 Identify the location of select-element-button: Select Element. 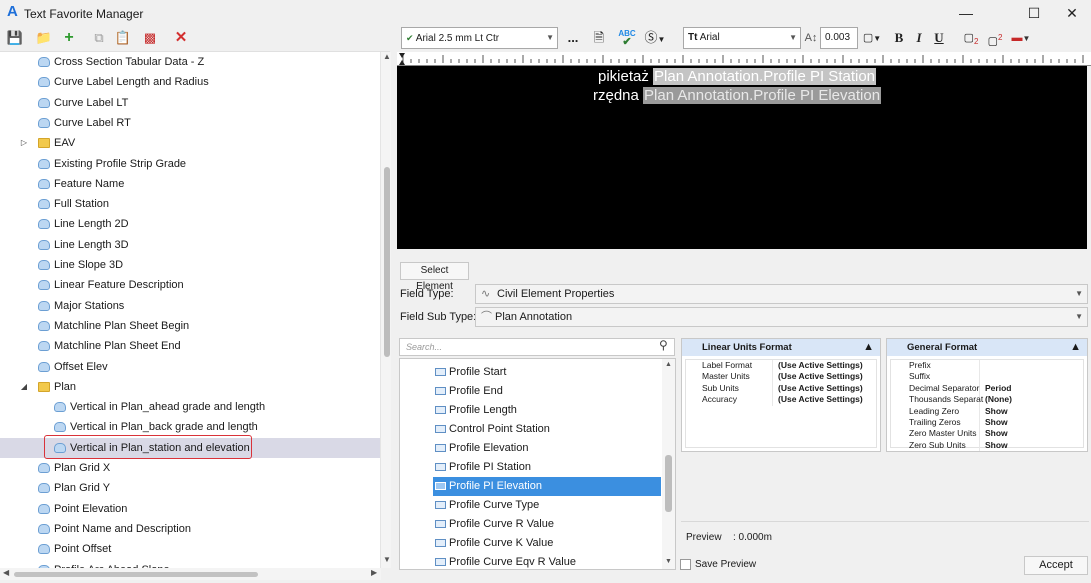
(434, 277).